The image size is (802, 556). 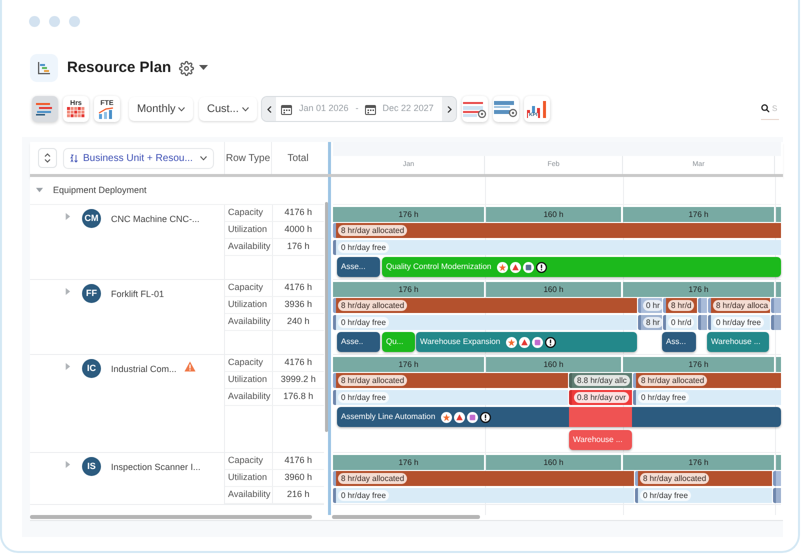 What do you see at coordinates (247, 158) in the screenshot?
I see `column-header: Row Type` at bounding box center [247, 158].